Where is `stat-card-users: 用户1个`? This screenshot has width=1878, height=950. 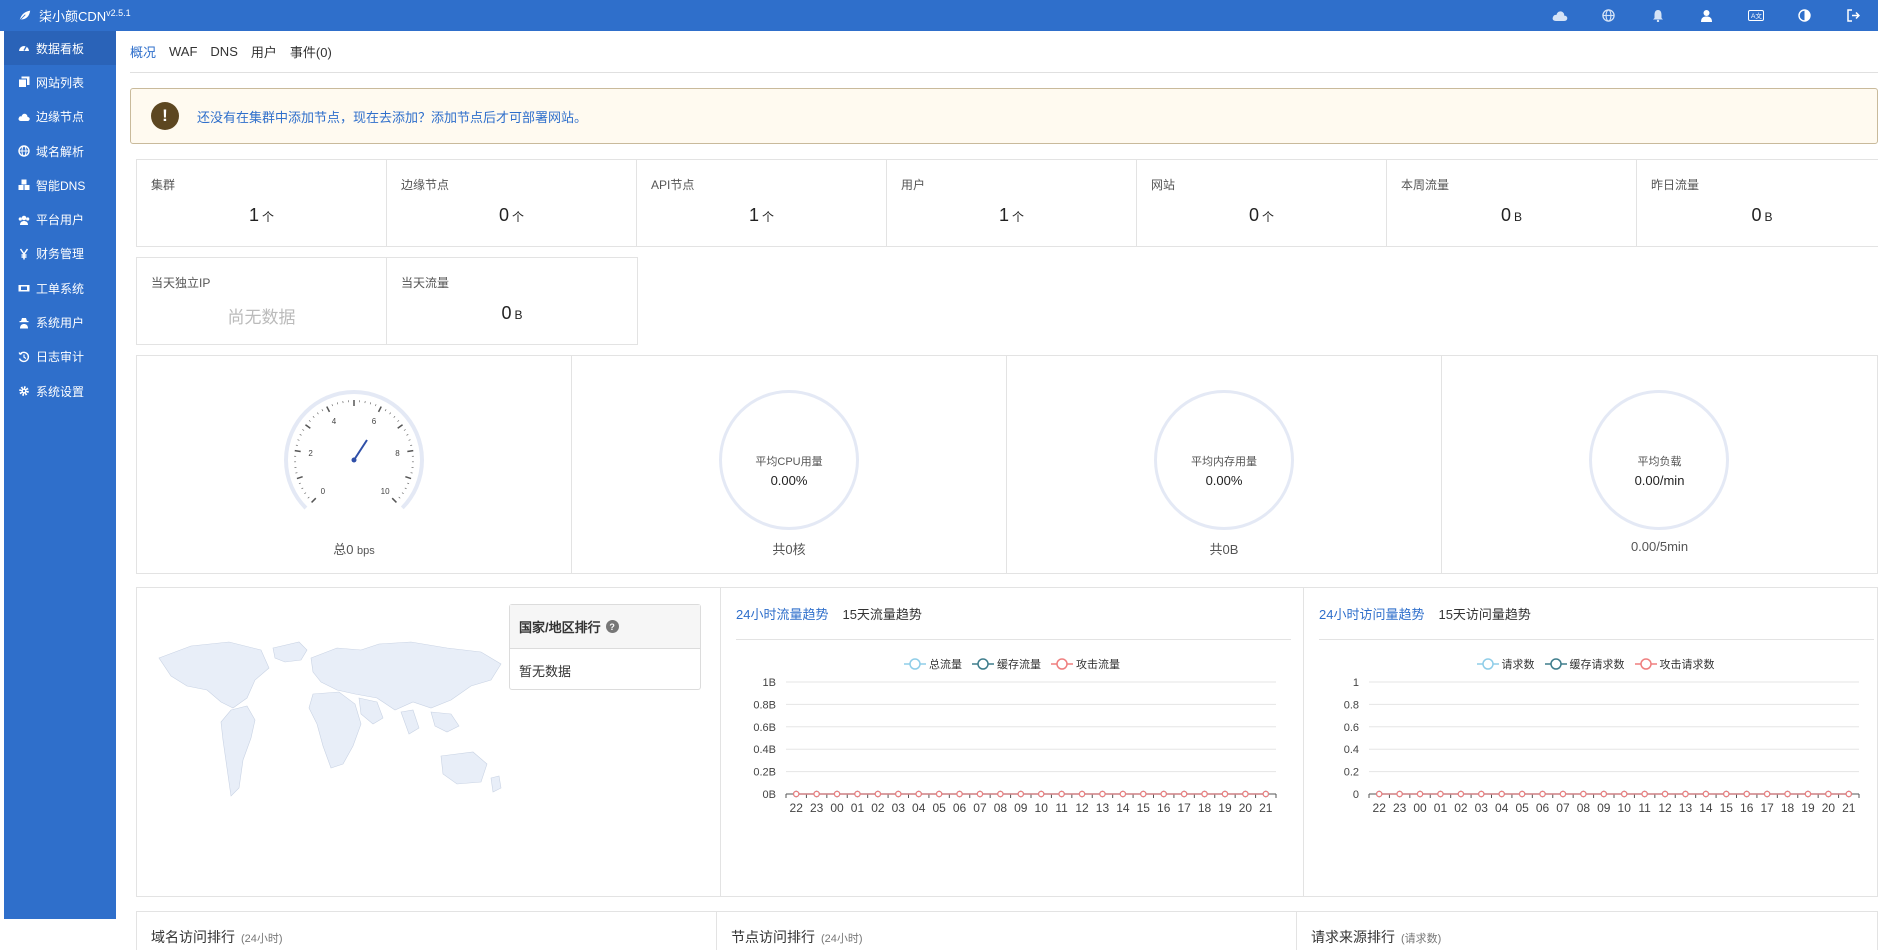 stat-card-users: 用户1个 is located at coordinates (1012, 203).